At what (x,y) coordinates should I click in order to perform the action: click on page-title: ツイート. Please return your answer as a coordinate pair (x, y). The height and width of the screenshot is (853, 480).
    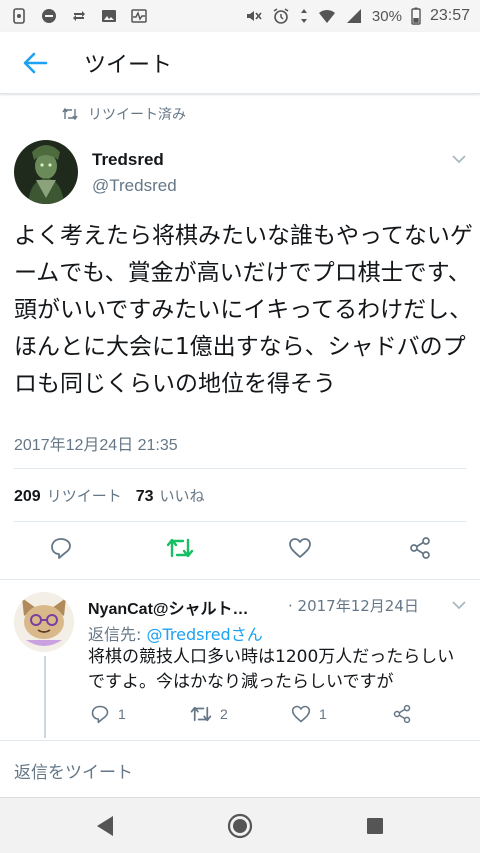
    Looking at the image, I should click on (128, 65).